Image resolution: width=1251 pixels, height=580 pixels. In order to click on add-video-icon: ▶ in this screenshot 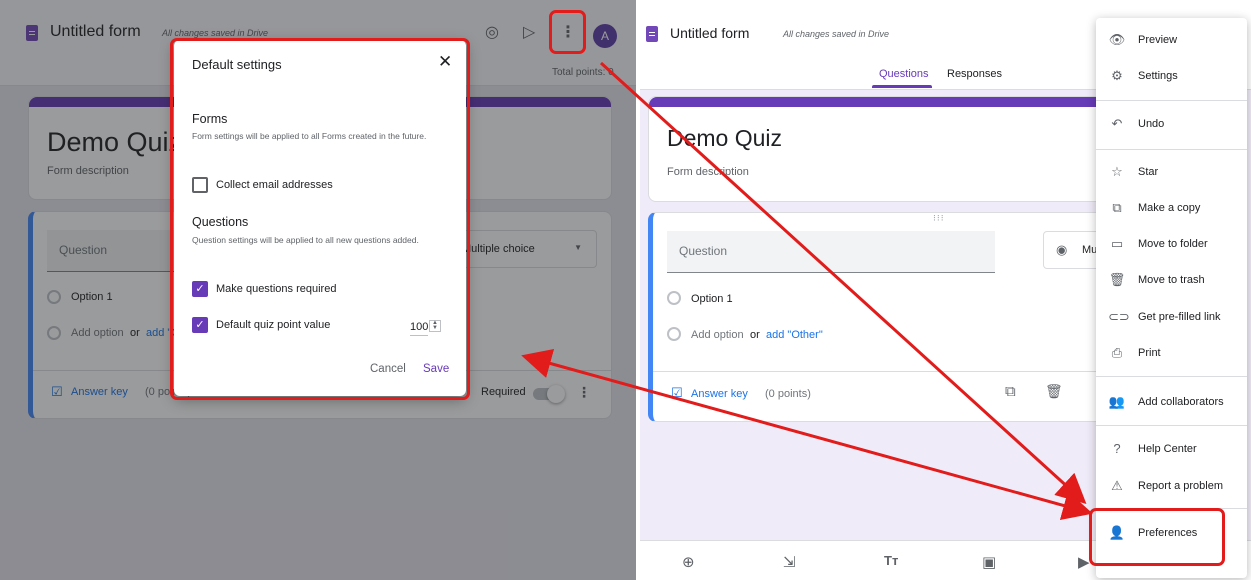, I will do `click(1084, 562)`.